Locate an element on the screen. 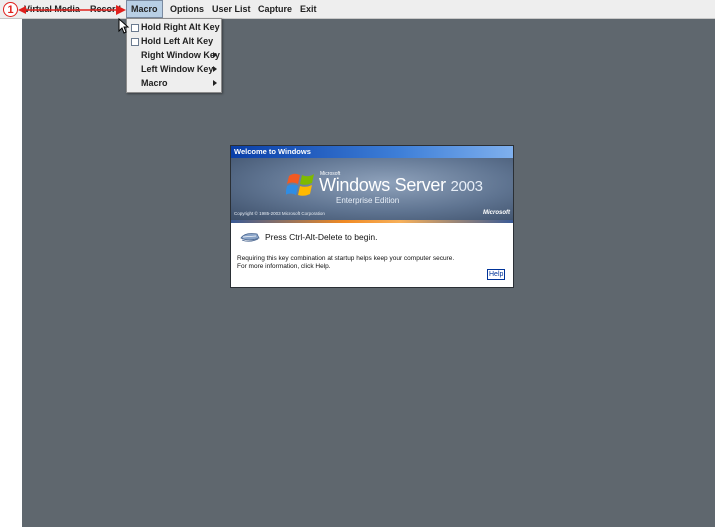  help-button: Help is located at coordinates (496, 274).